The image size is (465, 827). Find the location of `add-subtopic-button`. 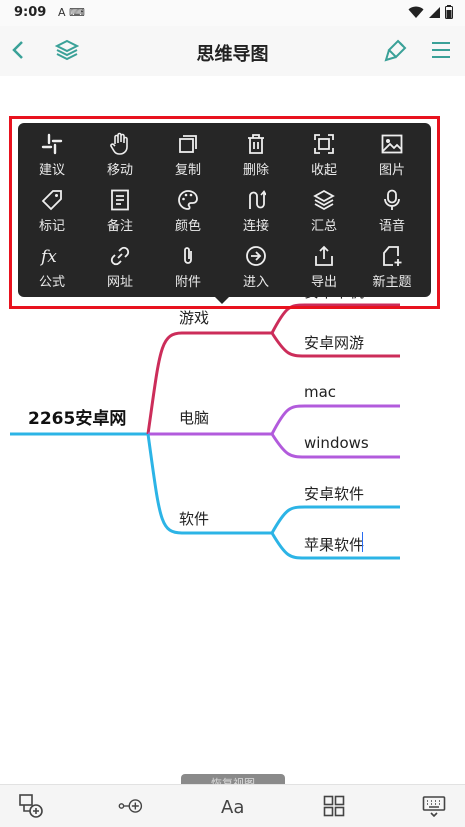

add-subtopic-button is located at coordinates (31, 806).